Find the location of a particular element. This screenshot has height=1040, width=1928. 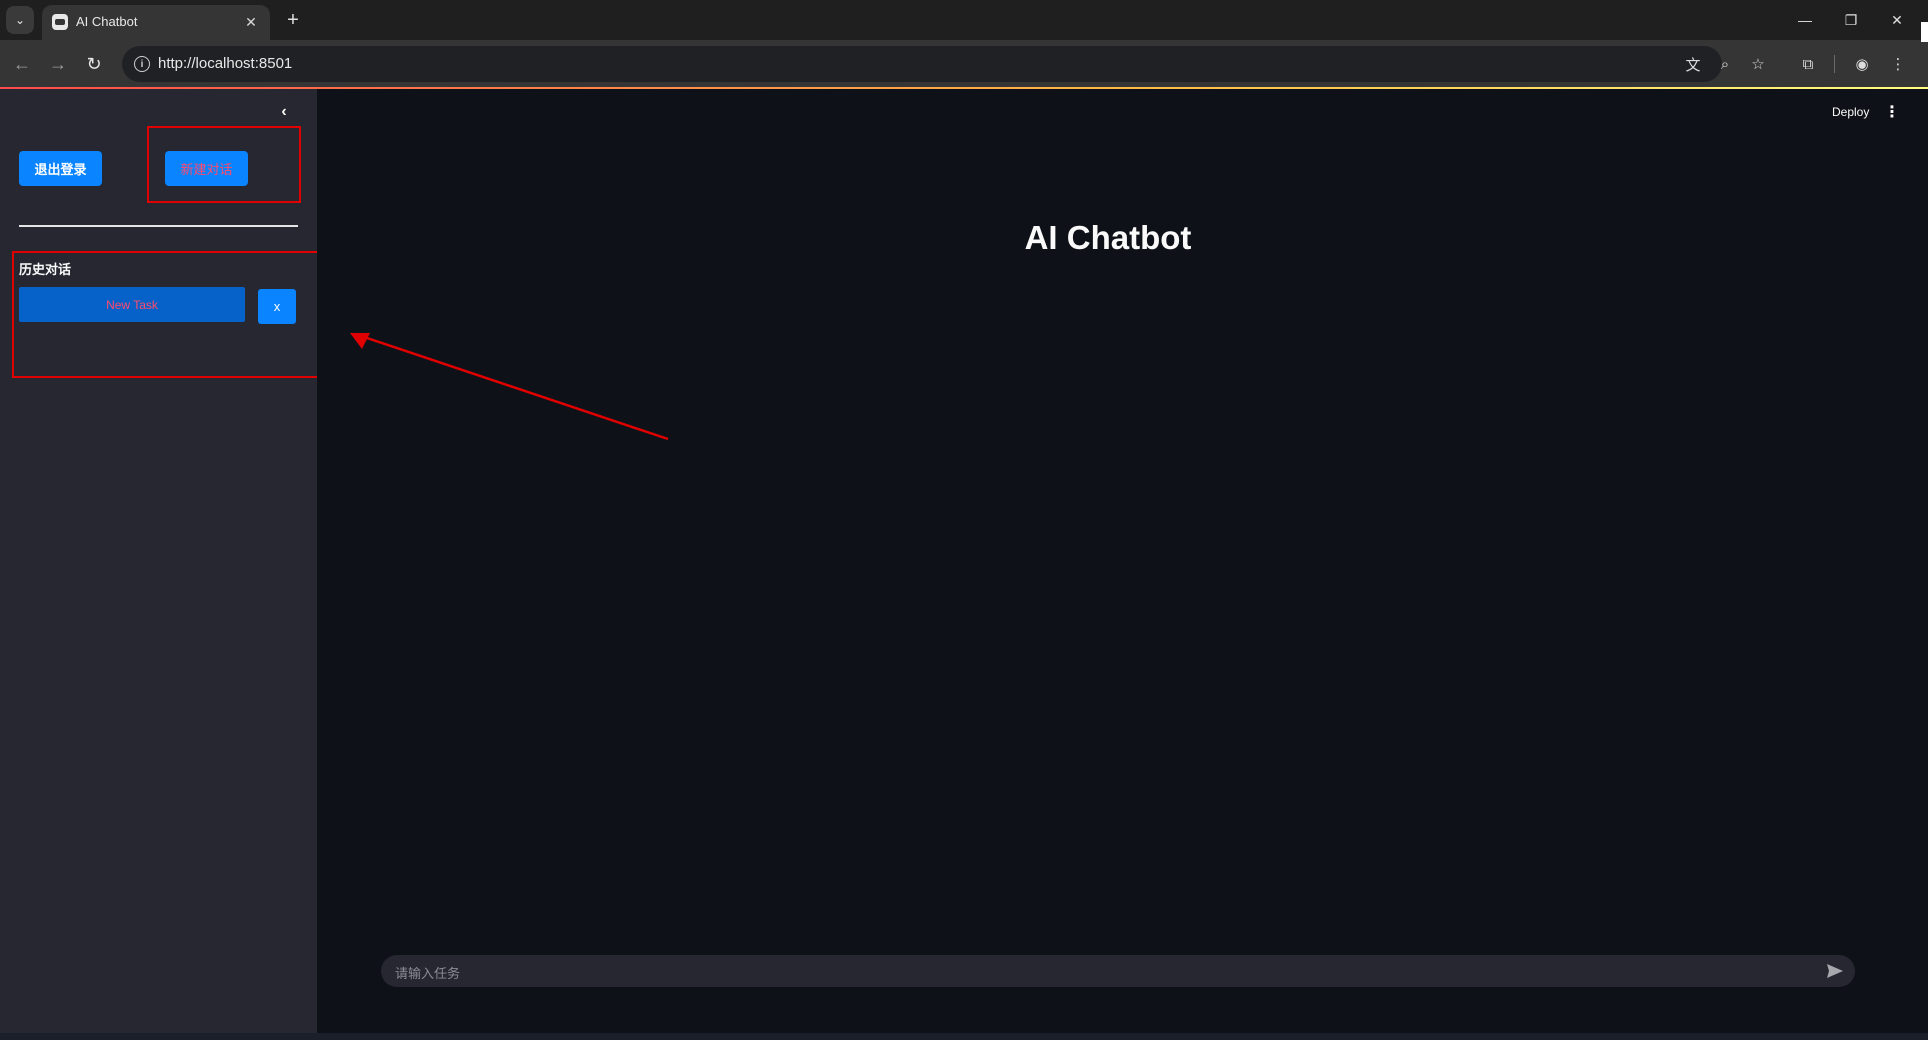

tab-search-icon: ⌄ is located at coordinates (20, 20).